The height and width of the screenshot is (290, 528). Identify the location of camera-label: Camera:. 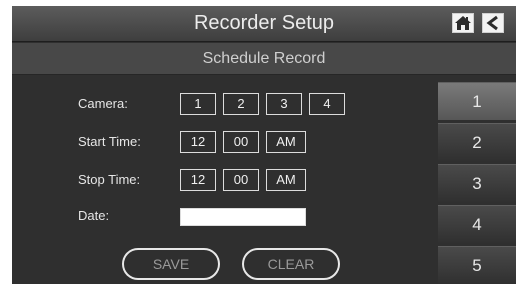
(103, 103).